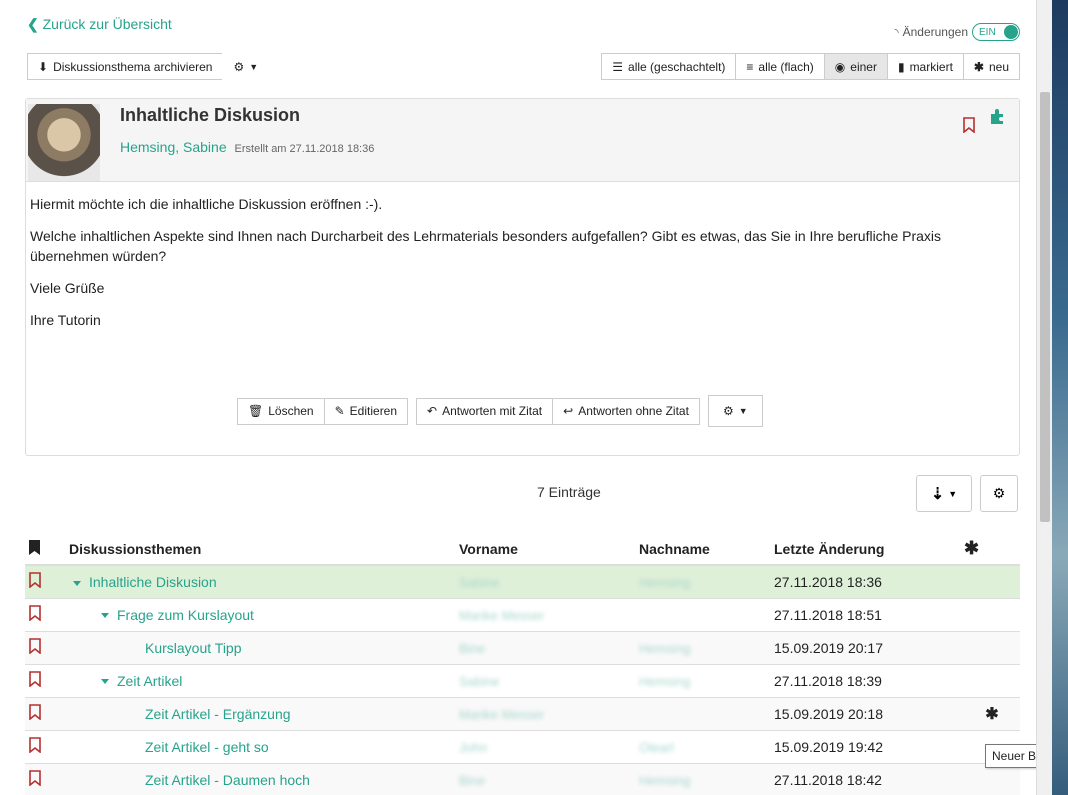 This screenshot has height=795, width=1068. What do you see at coordinates (901, 66) in the screenshot?
I see `bookmark-icon: ▮` at bounding box center [901, 66].